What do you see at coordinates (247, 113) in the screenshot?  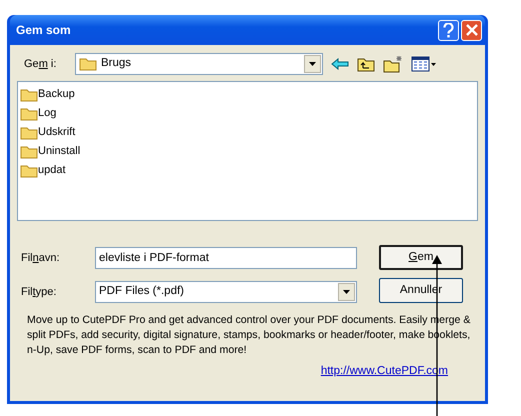 I see `folder-item: Log` at bounding box center [247, 113].